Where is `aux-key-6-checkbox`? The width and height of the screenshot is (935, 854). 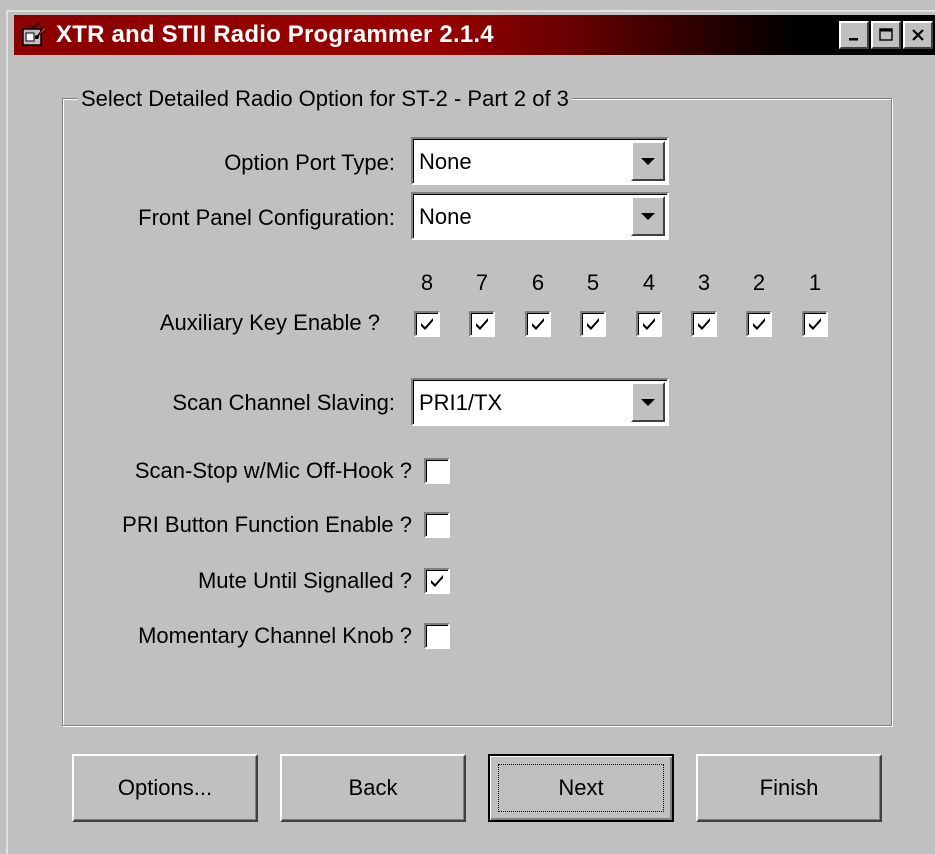
aux-key-6-checkbox is located at coordinates (538, 324).